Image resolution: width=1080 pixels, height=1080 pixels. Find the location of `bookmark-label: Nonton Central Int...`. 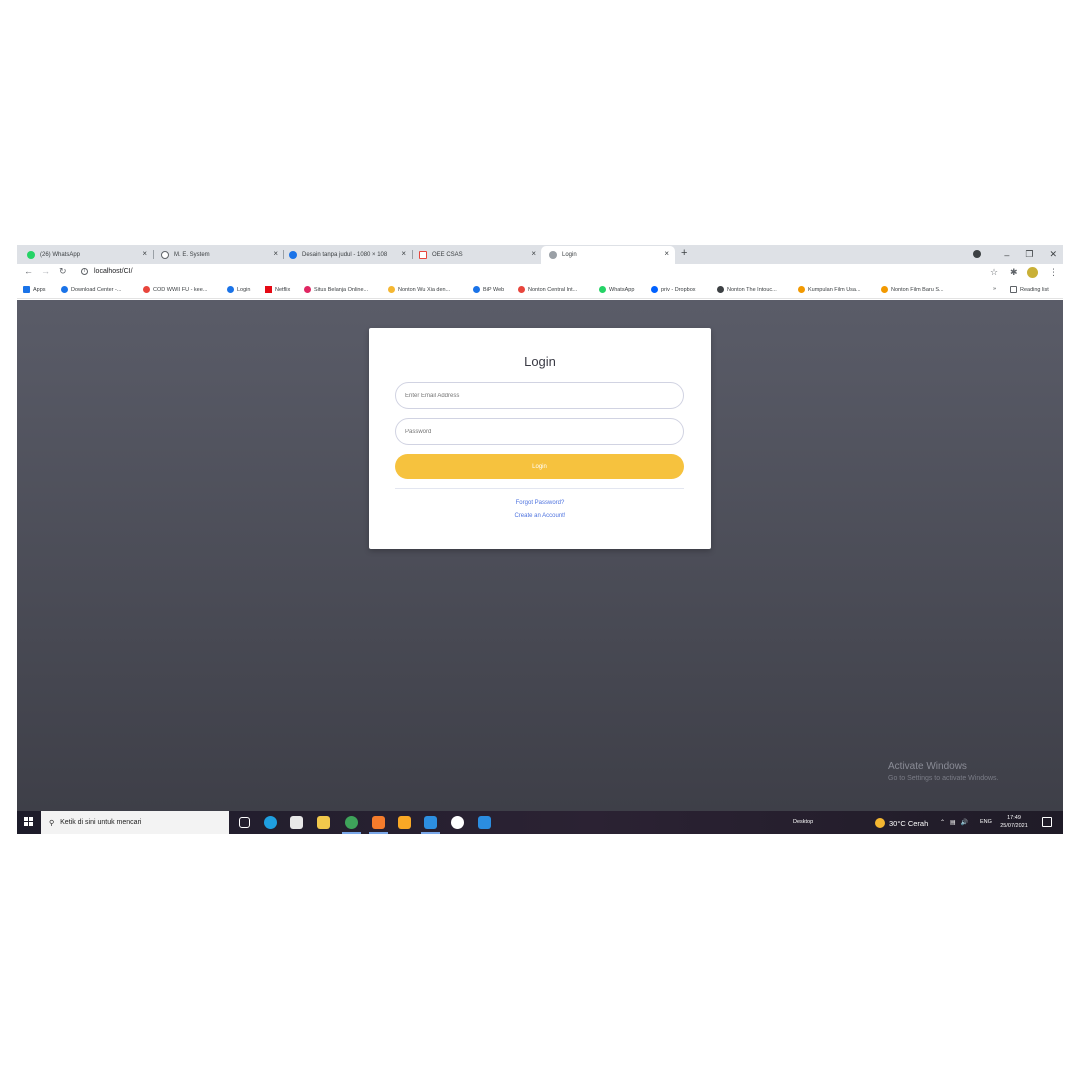

bookmark-label: Nonton Central Int... is located at coordinates (553, 289).